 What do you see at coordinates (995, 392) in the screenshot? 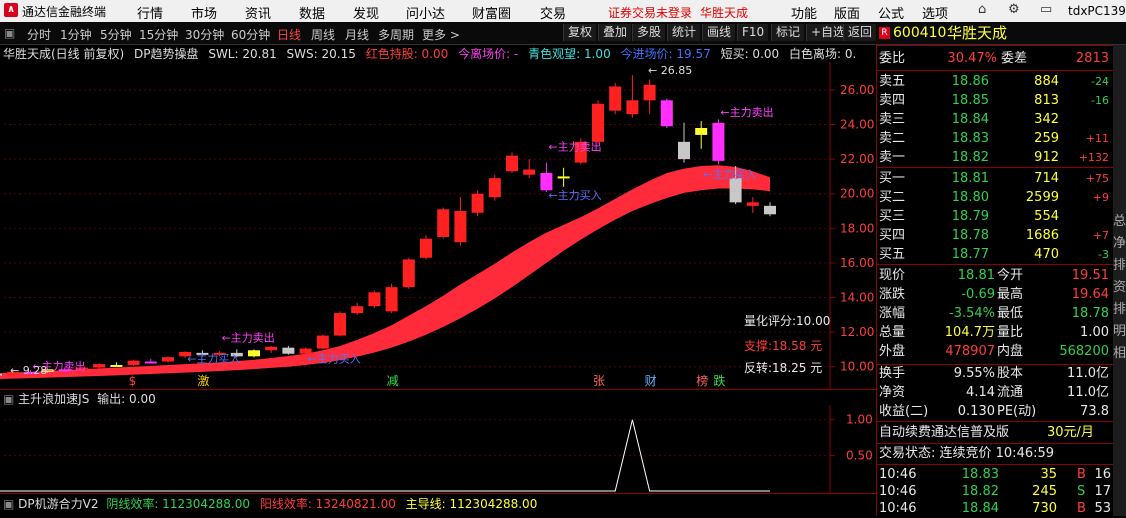
I see `fundamental-row: 净资 4.14 流通 11.0亿` at bounding box center [995, 392].